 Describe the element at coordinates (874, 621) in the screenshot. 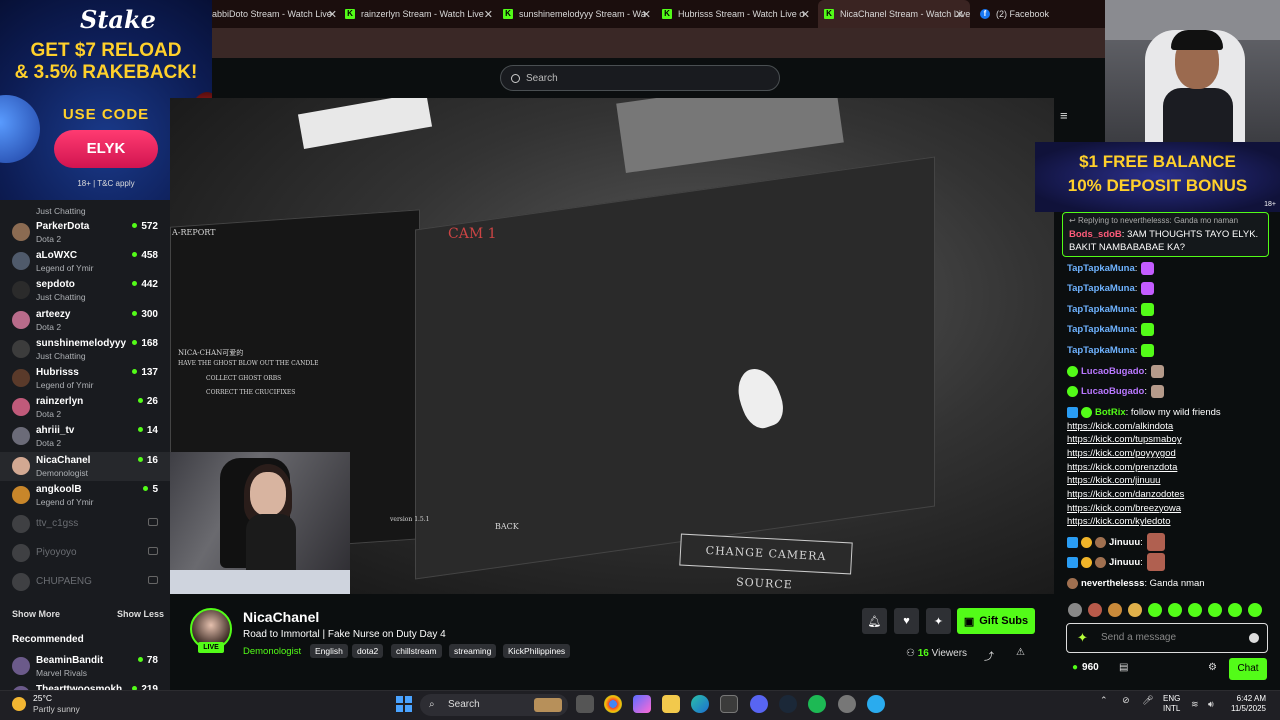

I see `bell-icon: 🔔︎` at that location.